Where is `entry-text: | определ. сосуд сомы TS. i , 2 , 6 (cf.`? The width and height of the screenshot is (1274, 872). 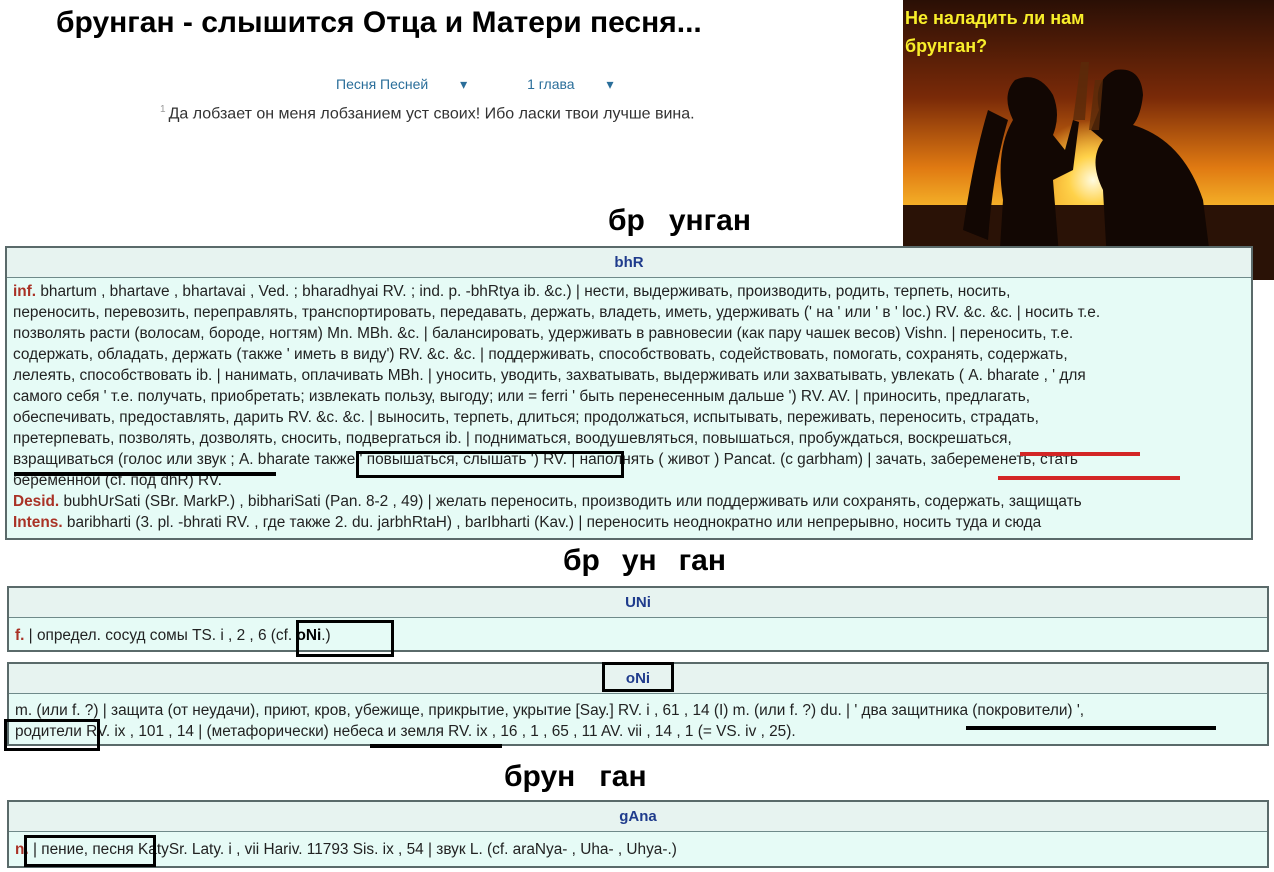 entry-text: | определ. сосуд сомы TS. i , 2 , 6 (cf. is located at coordinates (160, 635).